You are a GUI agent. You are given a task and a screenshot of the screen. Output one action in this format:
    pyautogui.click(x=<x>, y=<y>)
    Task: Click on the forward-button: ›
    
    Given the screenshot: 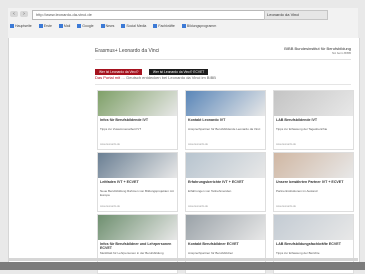 What is the action you would take?
    pyautogui.click(x=24, y=14)
    